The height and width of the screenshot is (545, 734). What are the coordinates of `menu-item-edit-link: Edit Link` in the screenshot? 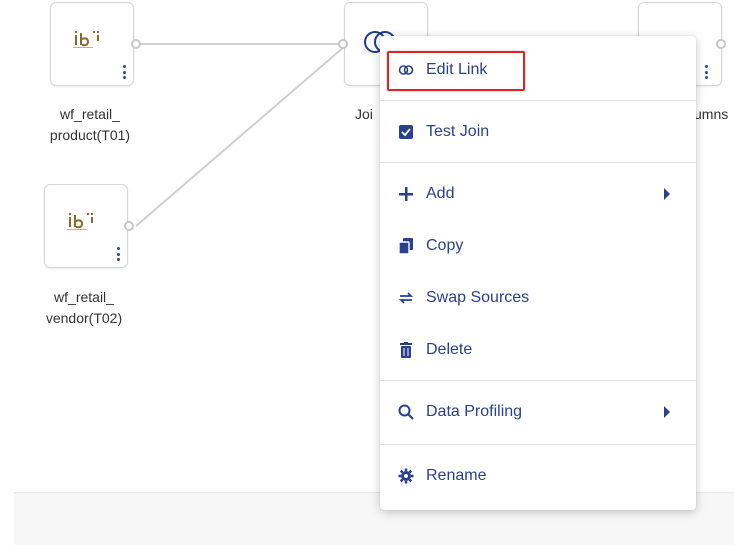 It's located at (542, 70).